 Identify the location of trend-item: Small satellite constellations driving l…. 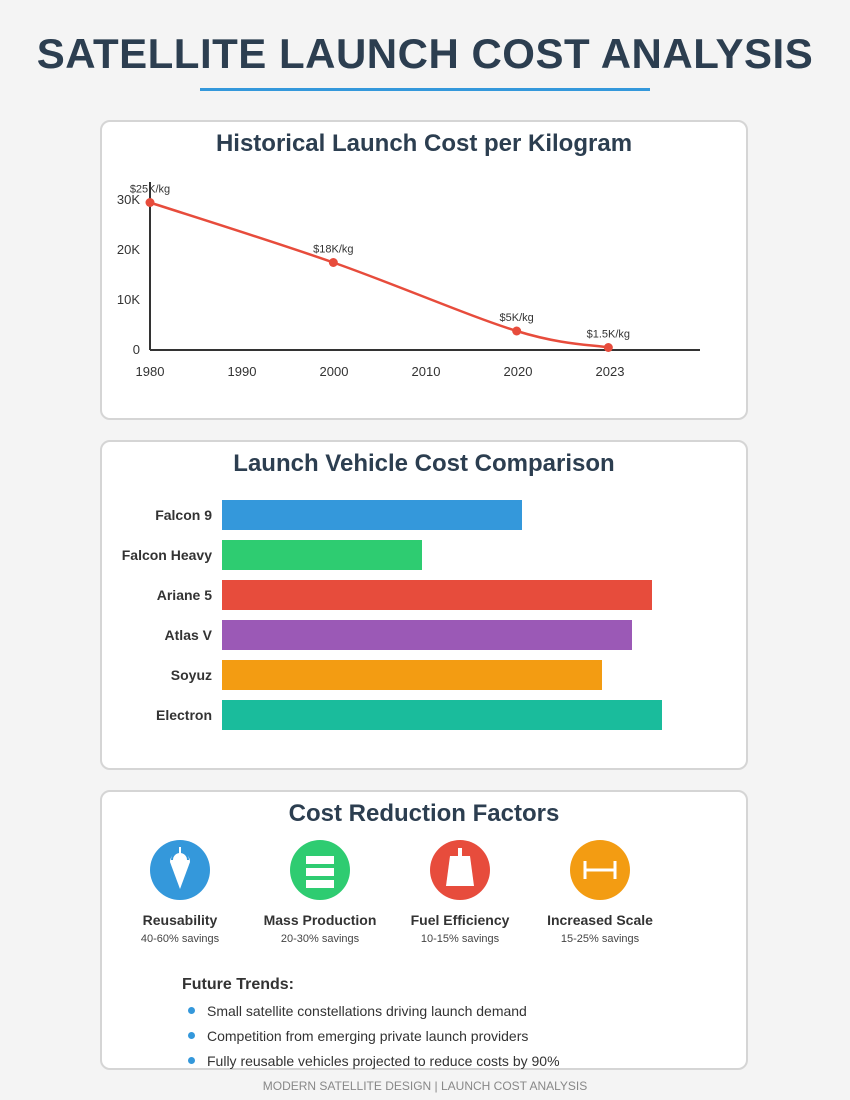
(357, 1011).